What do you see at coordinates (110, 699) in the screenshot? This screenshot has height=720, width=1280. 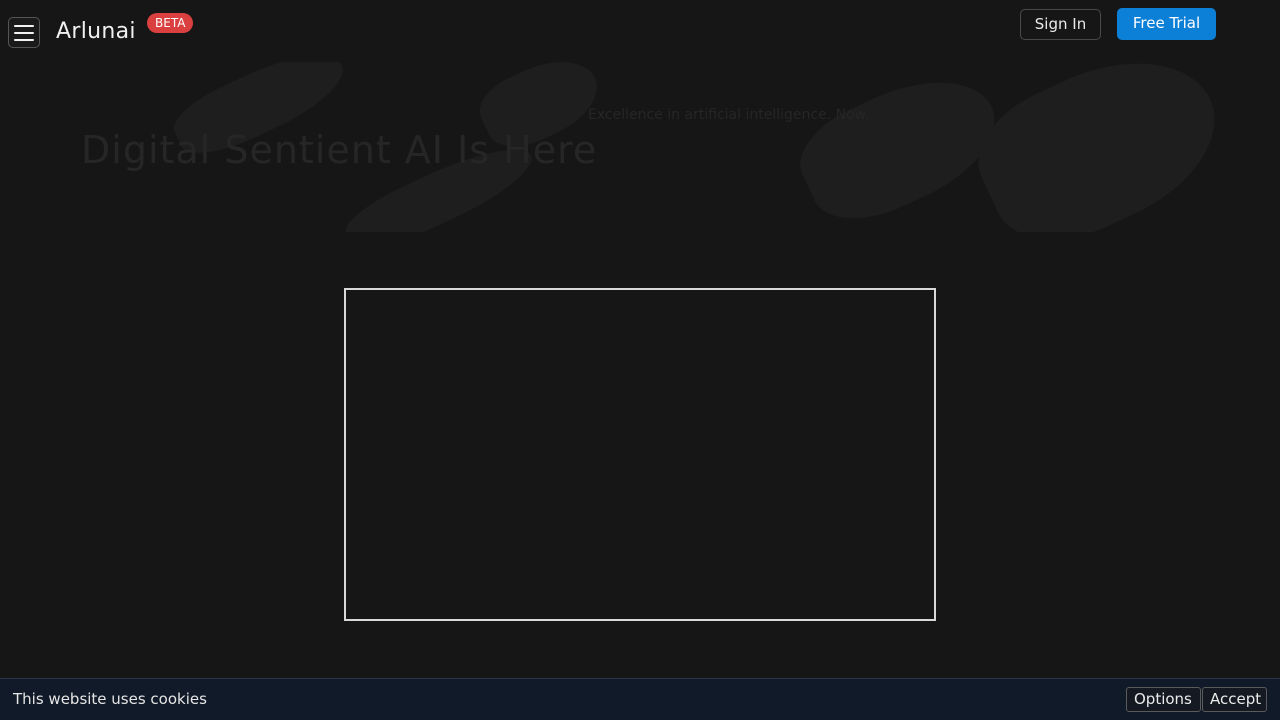 I see `cookie-message: This website uses cookies` at bounding box center [110, 699].